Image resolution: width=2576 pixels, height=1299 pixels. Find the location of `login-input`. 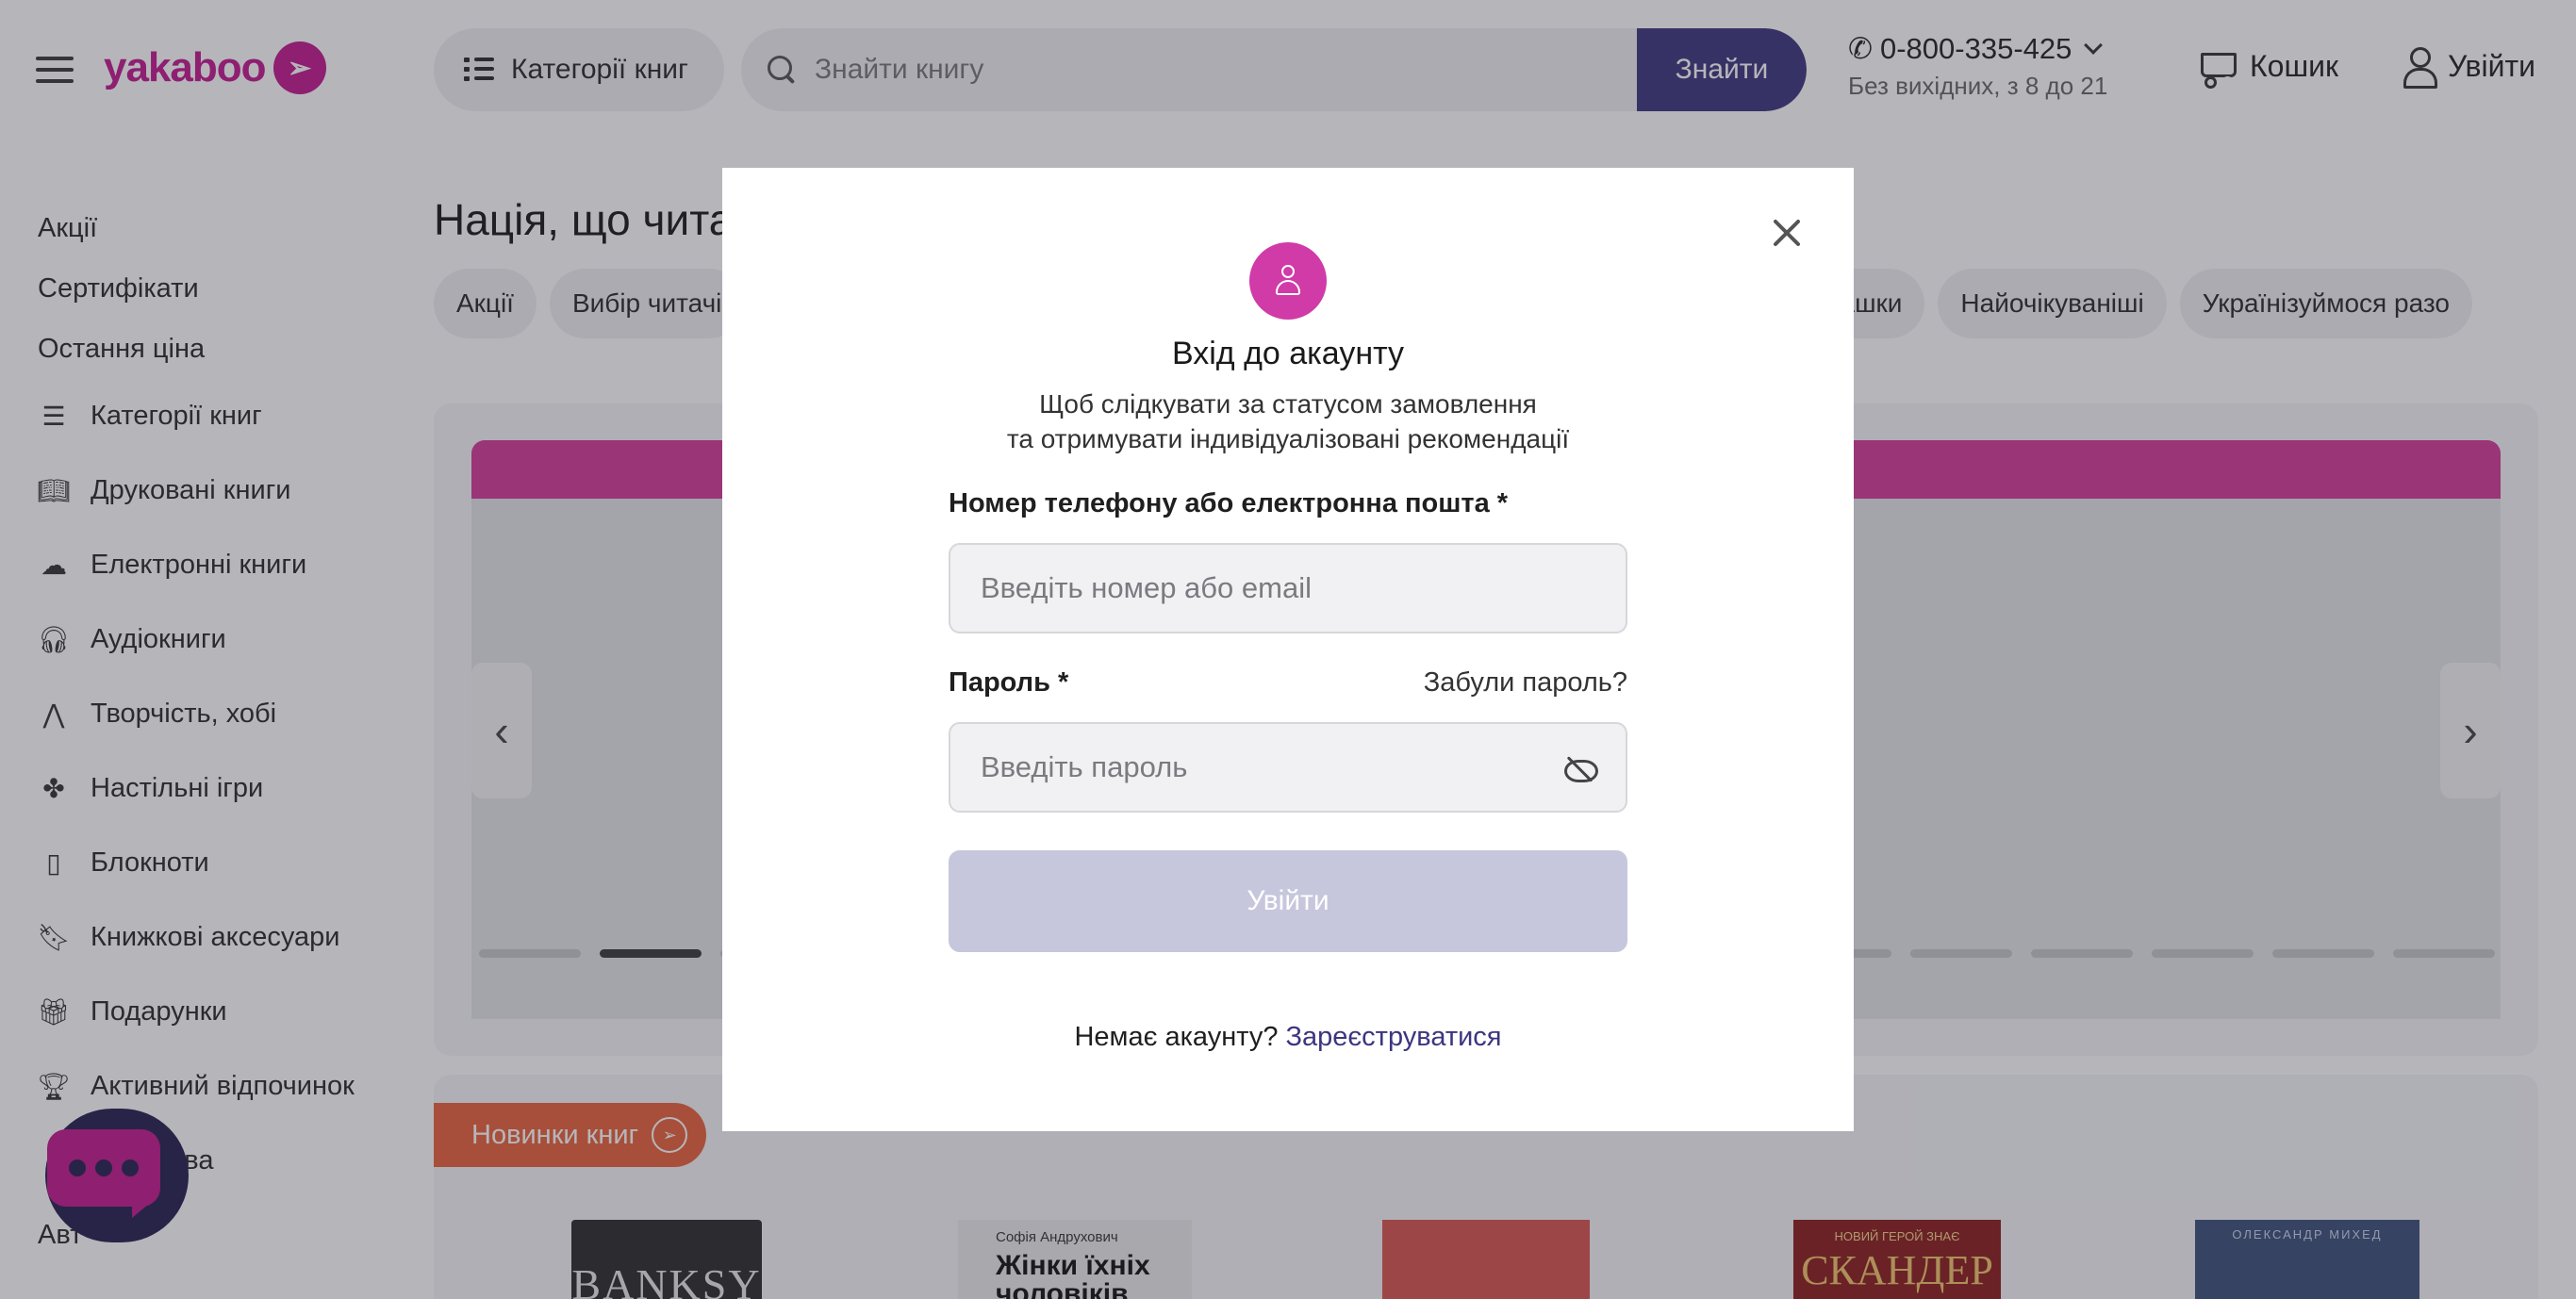

login-input is located at coordinates (1288, 588).